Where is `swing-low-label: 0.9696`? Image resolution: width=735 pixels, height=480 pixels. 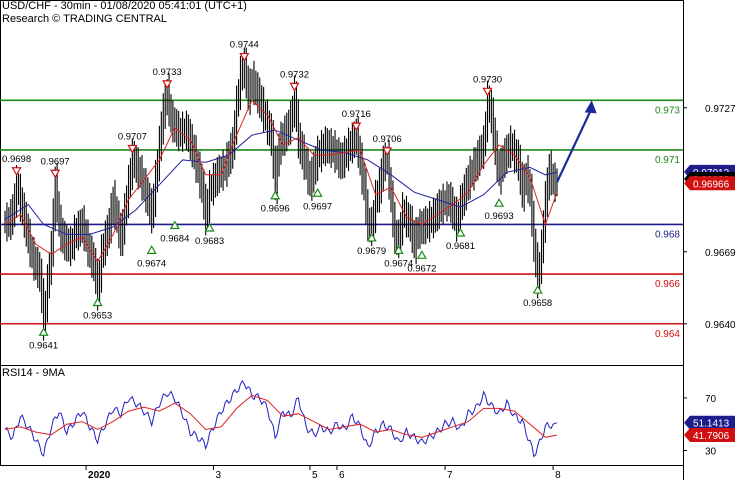
swing-low-label: 0.9696 is located at coordinates (275, 209).